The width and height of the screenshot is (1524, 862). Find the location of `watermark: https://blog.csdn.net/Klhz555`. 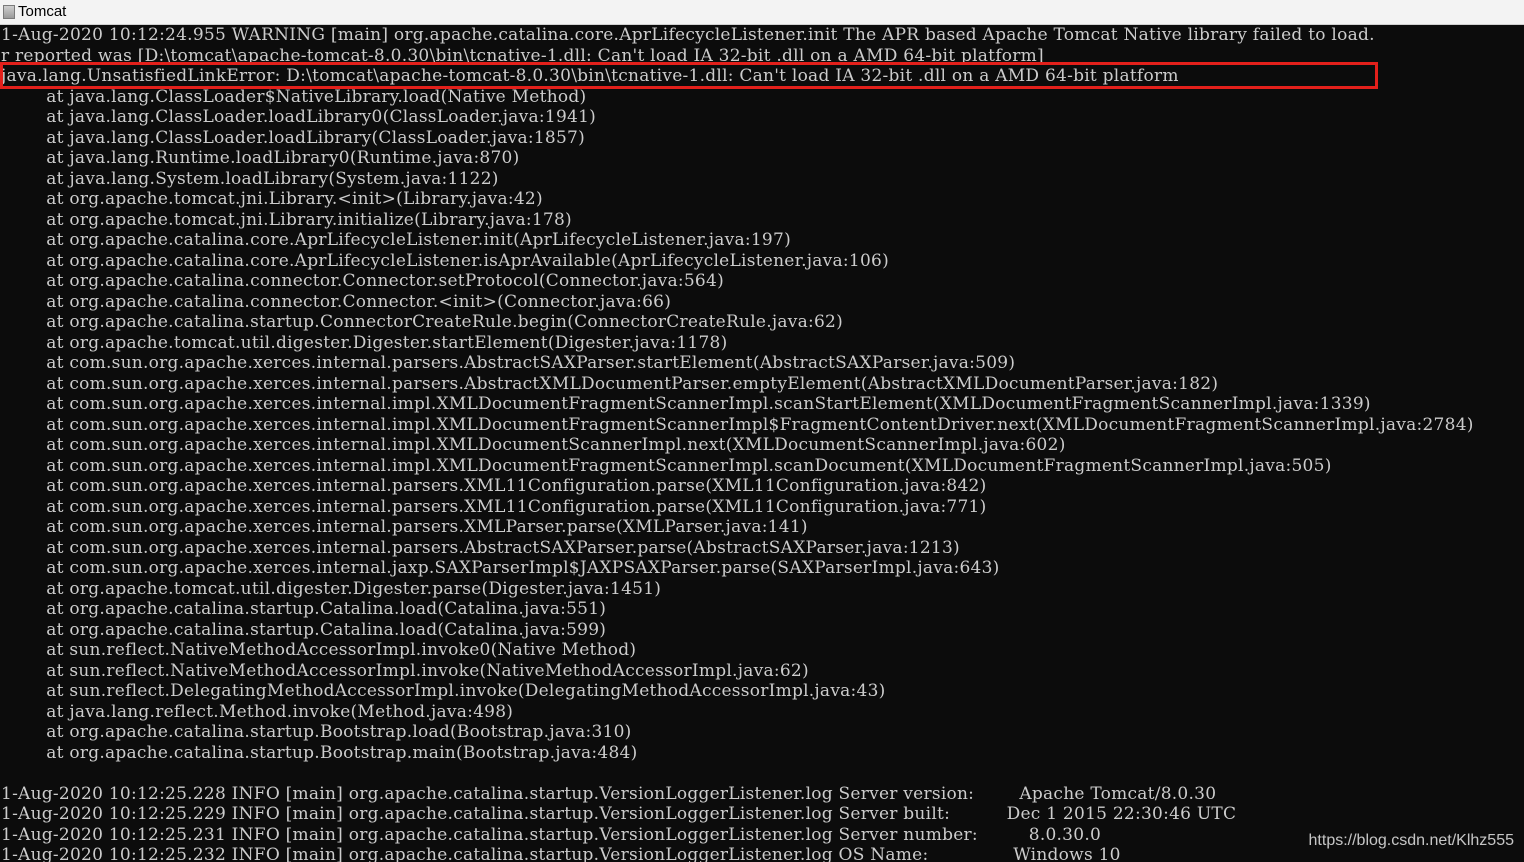

watermark: https://blog.csdn.net/Klhz555 is located at coordinates (1411, 840).